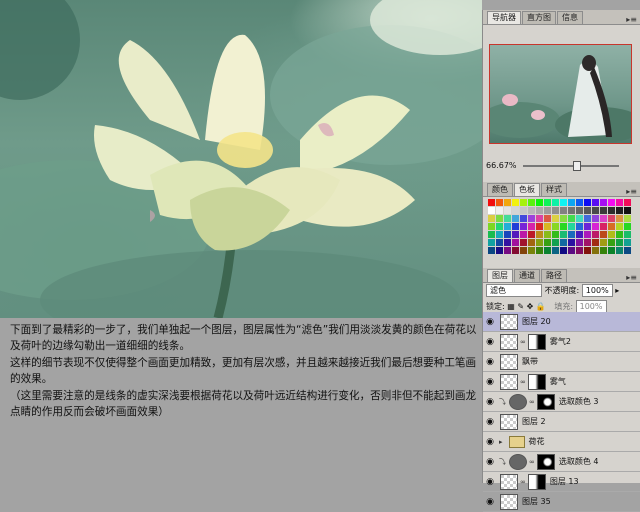  Describe the element at coordinates (577, 166) in the screenshot. I see `zoom-slider-handle` at that location.